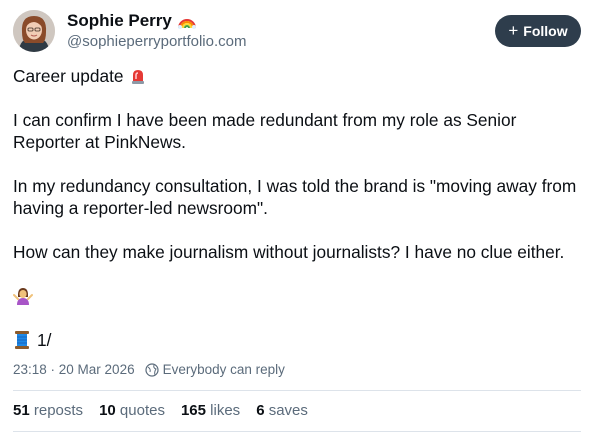 This screenshot has width=595, height=432. Describe the element at coordinates (22, 340) in the screenshot. I see `thread-spool-icon` at that location.